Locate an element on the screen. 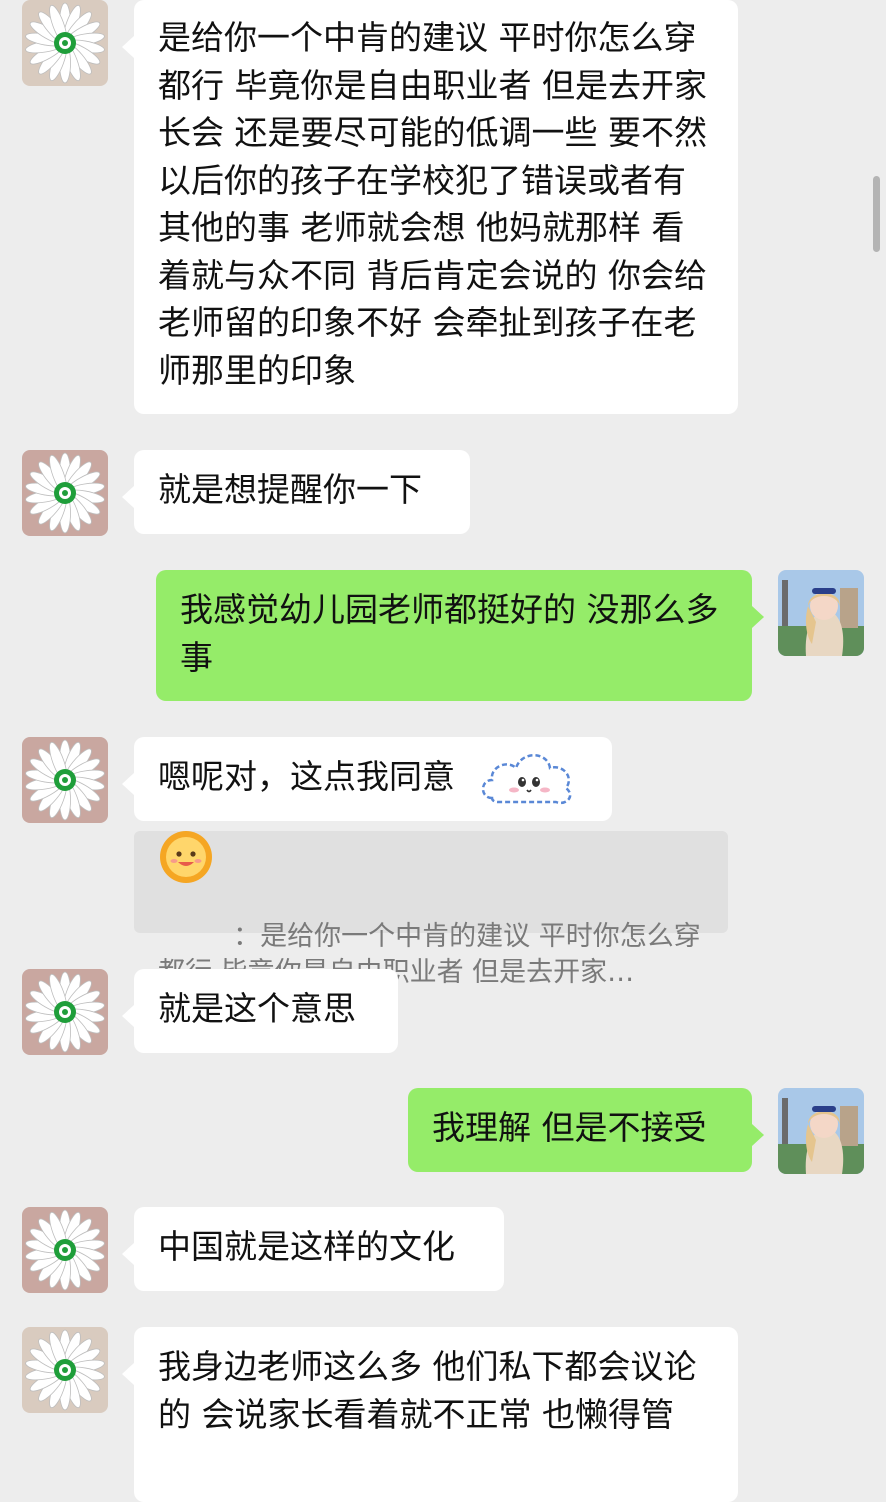 The image size is (886, 1502). message-bubble-incoming: 我身边老师这么多 他们私下都会议论的 会说家长看着就不正常 也懒得管 is located at coordinates (430, 1414).